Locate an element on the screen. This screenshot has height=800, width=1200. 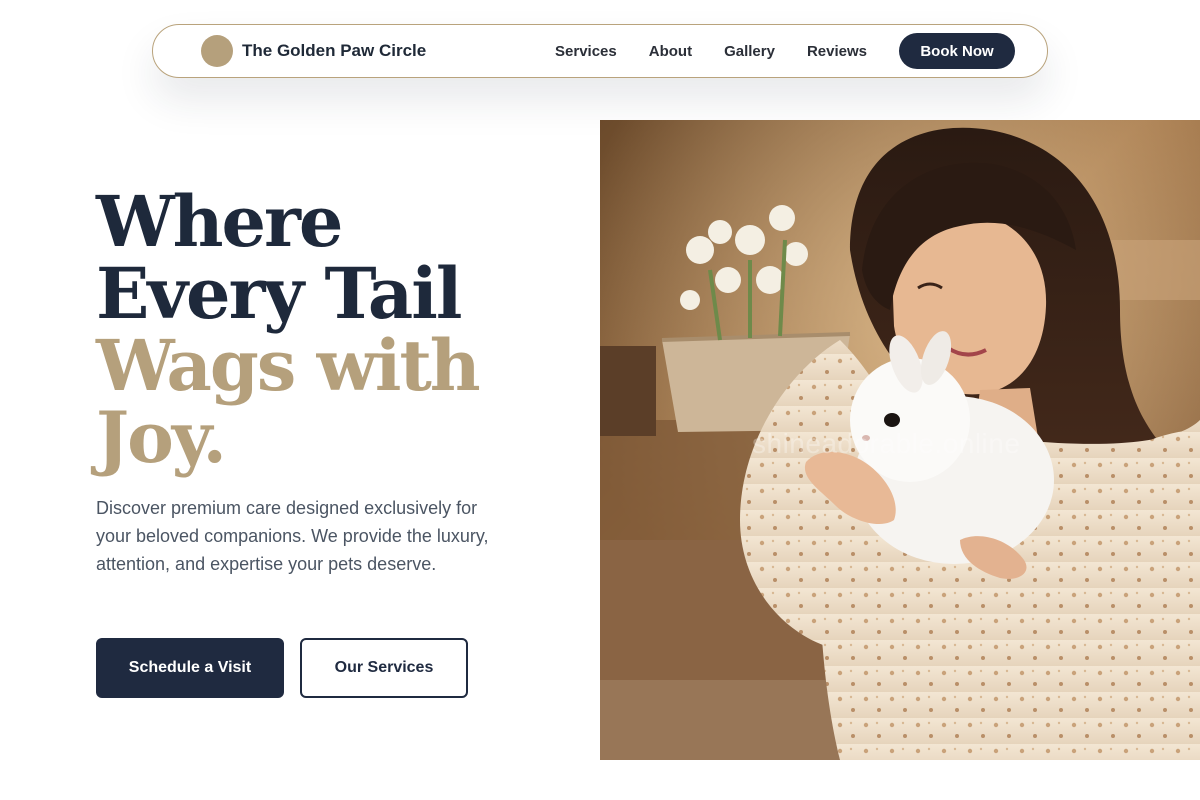
hero-headline: Where Every Tail Wags with Joy. is located at coordinates (336, 330).